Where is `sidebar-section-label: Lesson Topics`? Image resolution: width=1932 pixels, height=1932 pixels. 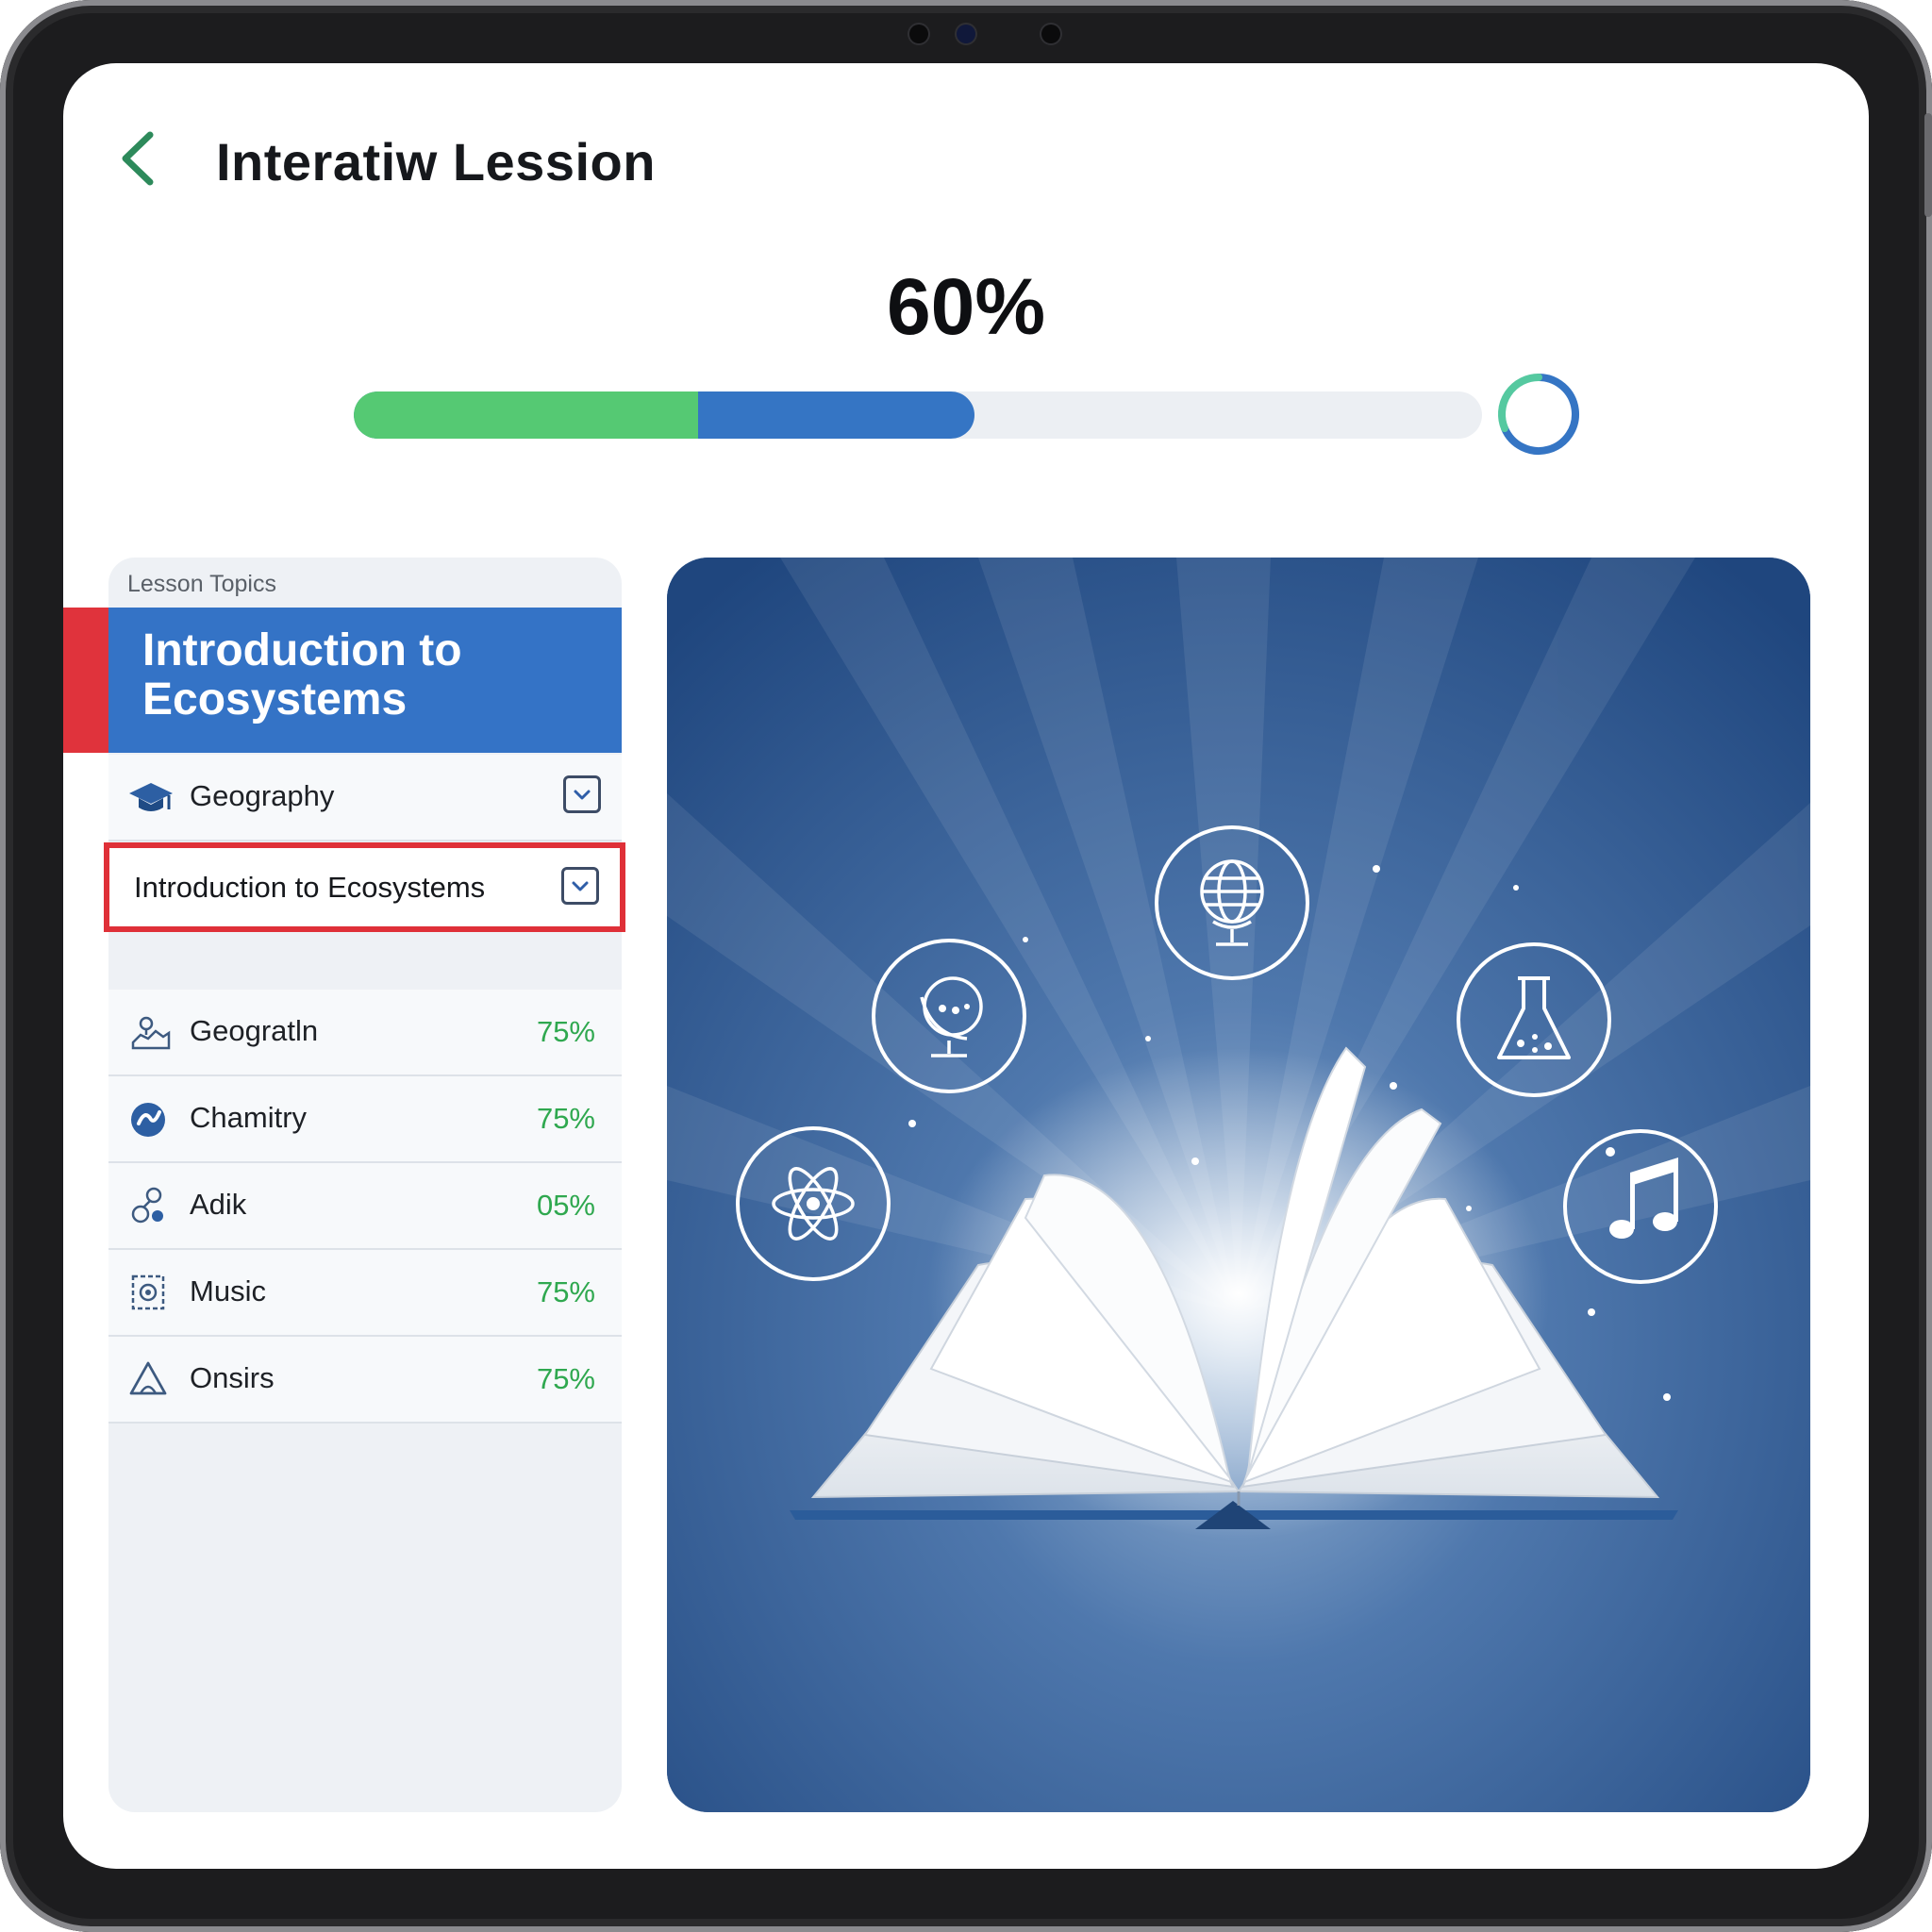
sidebar-section-label: Lesson Topics is located at coordinates (201, 584).